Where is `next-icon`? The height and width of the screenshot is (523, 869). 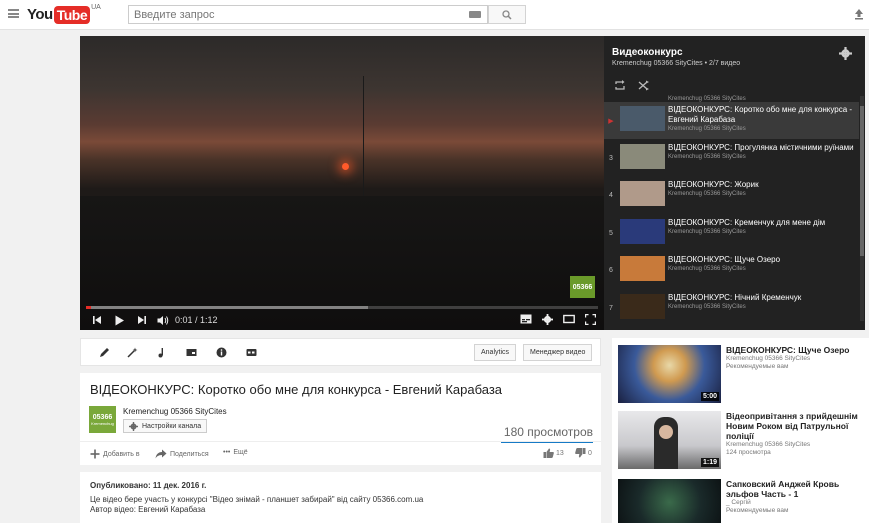
next-icon is located at coordinates (142, 320).